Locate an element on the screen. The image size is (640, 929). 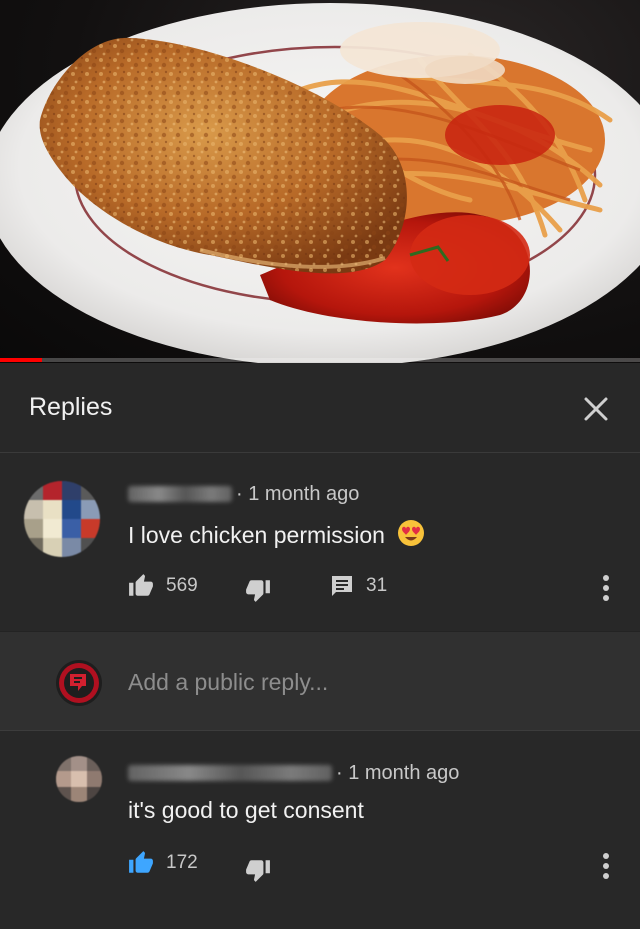
replies-title: Replies is located at coordinates (71, 407).